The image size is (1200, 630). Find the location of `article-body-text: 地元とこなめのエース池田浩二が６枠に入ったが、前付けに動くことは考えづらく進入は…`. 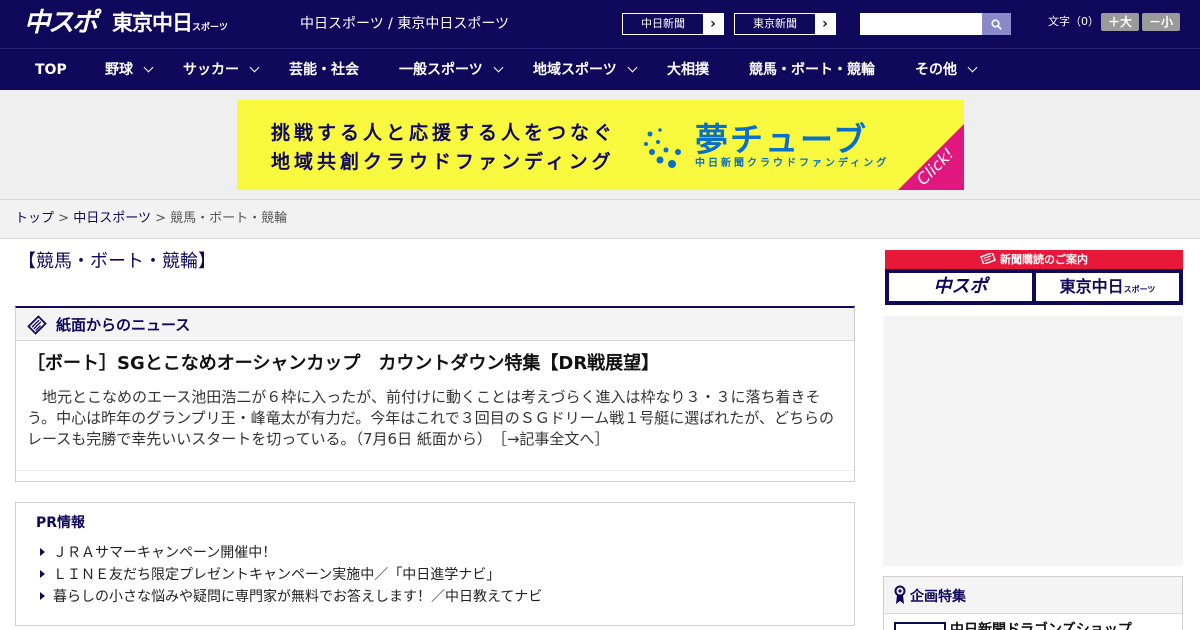

article-body-text: 地元とこなめのエース池田浩二が６枠に入ったが、前付けに動くことは考えづらく進入は… is located at coordinates (431, 418).